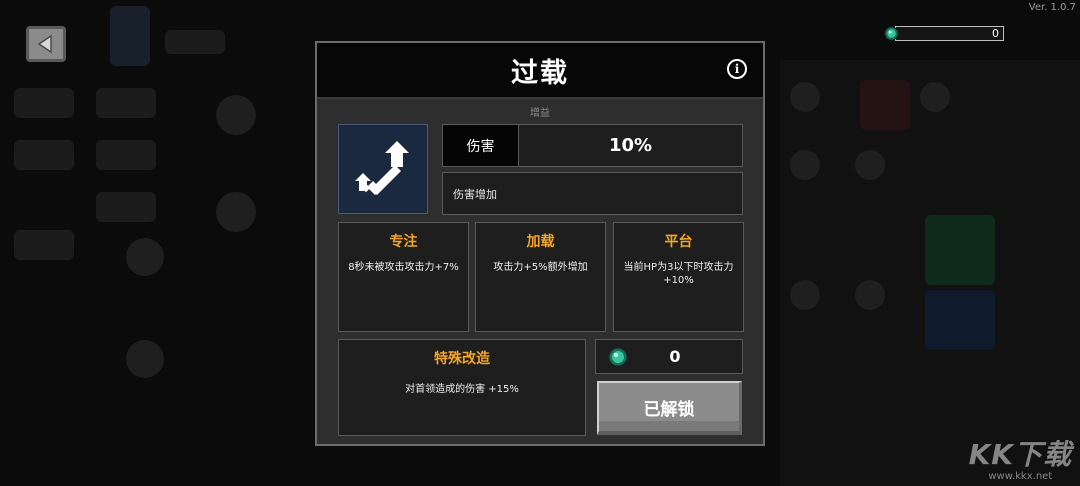 This screenshot has width=1080, height=486. What do you see at coordinates (1020, 454) in the screenshot?
I see `watermark-main: KK下载` at bounding box center [1020, 454].